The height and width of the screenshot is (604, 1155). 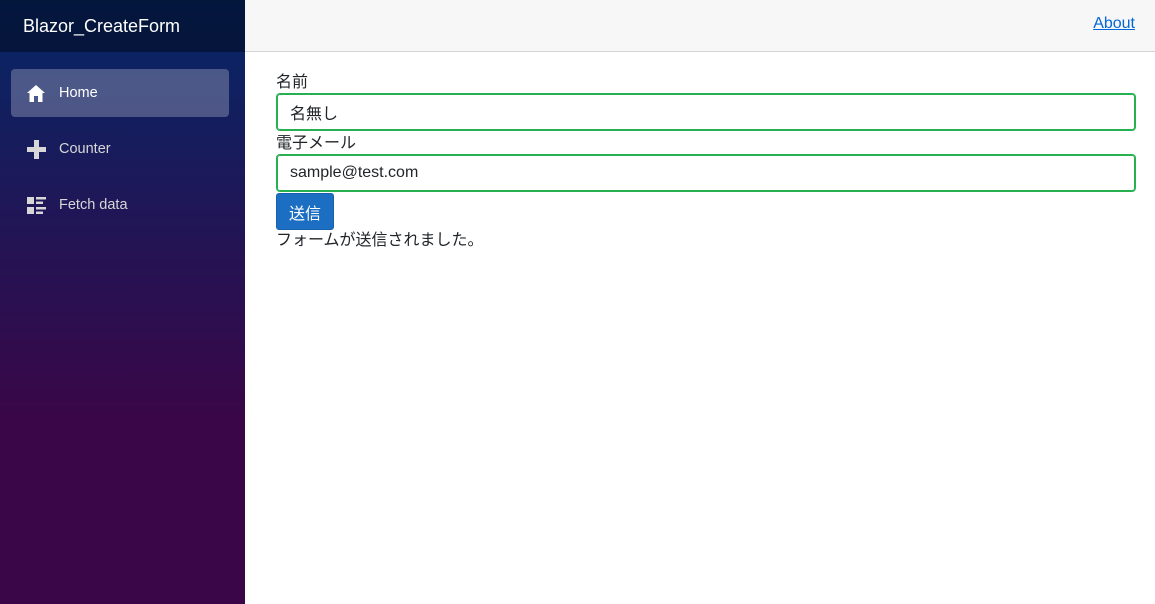 What do you see at coordinates (316, 143) in the screenshot?
I see `email-label: 電子メール` at bounding box center [316, 143].